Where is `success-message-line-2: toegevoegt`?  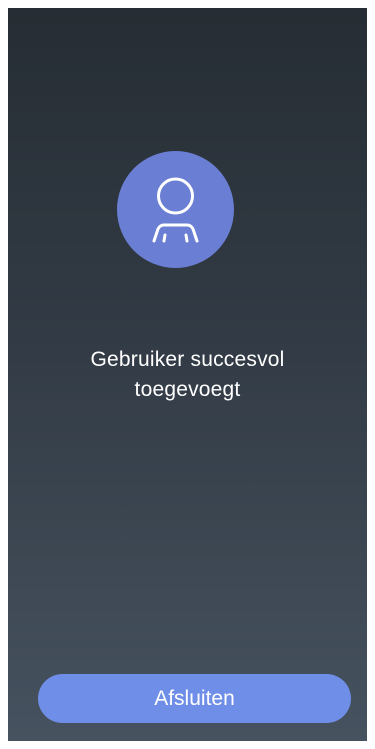 success-message-line-2: toegevoegt is located at coordinates (187, 389).